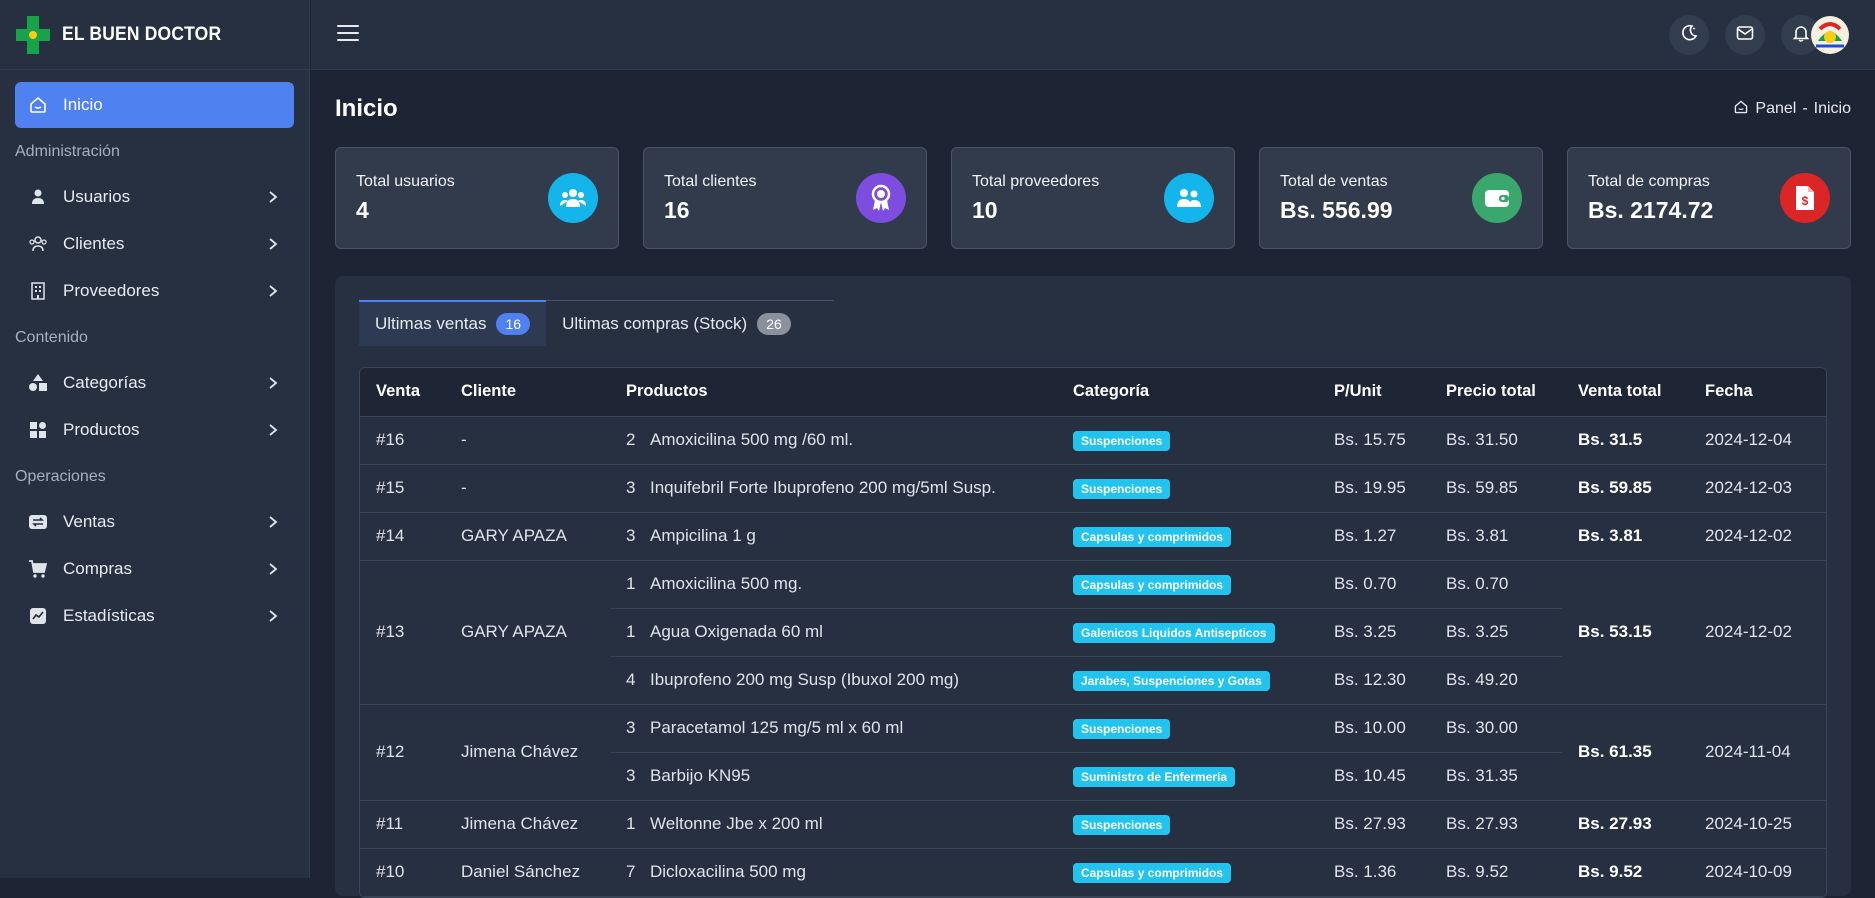 The width and height of the screenshot is (1875, 898). Describe the element at coordinates (1801, 35) in the screenshot. I see `bell-icon` at that location.